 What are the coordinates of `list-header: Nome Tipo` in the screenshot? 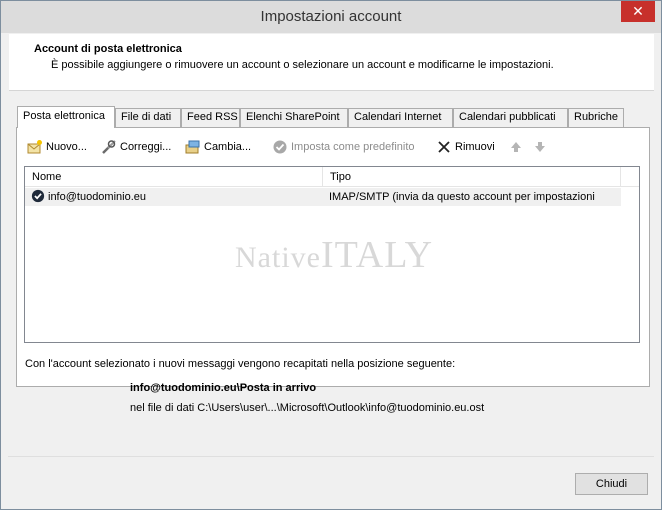 It's located at (332, 177).